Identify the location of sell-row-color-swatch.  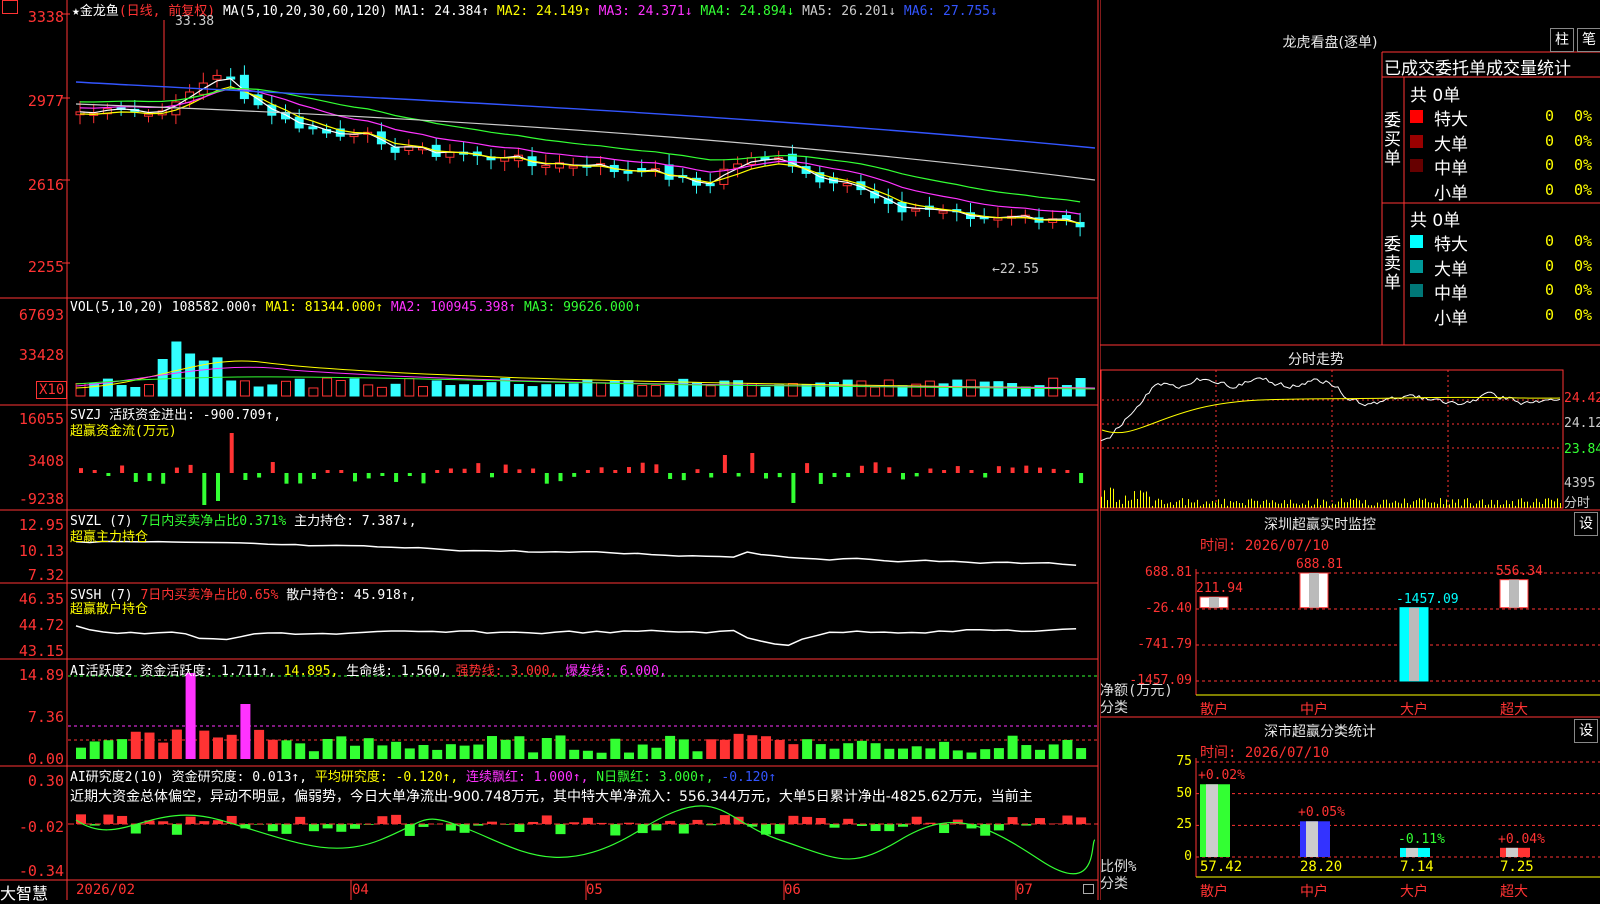
(1416, 315).